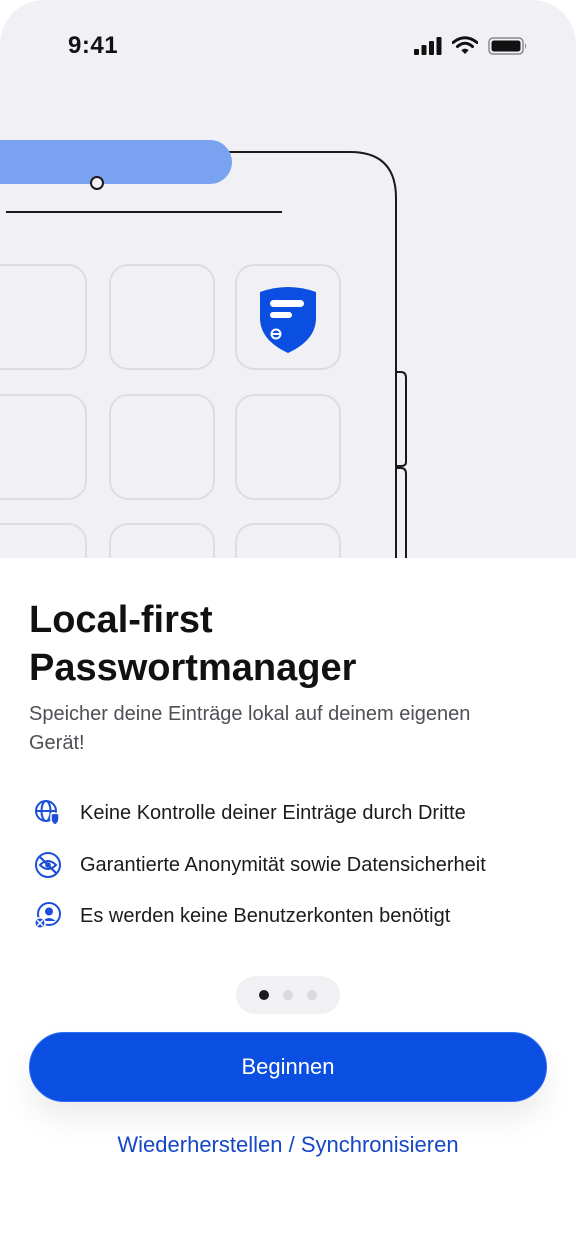  What do you see at coordinates (465, 45) in the screenshot?
I see `wifi-icon` at bounding box center [465, 45].